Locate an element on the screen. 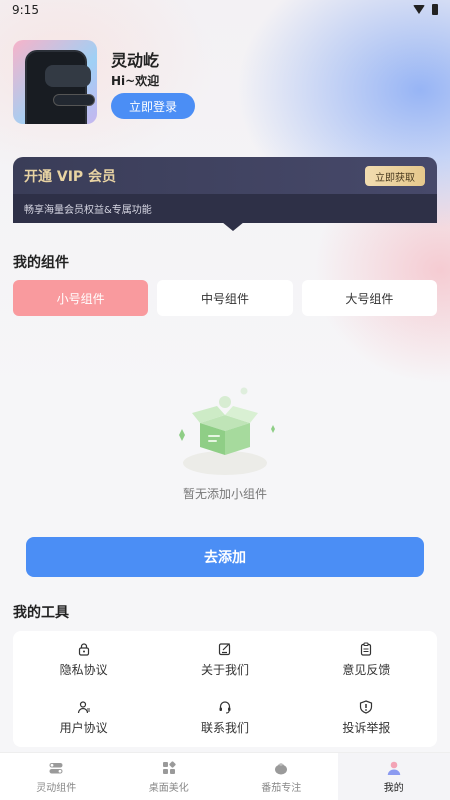  widget-size-tabs: 小号组件 中号组件 大号组件 is located at coordinates (225, 298).